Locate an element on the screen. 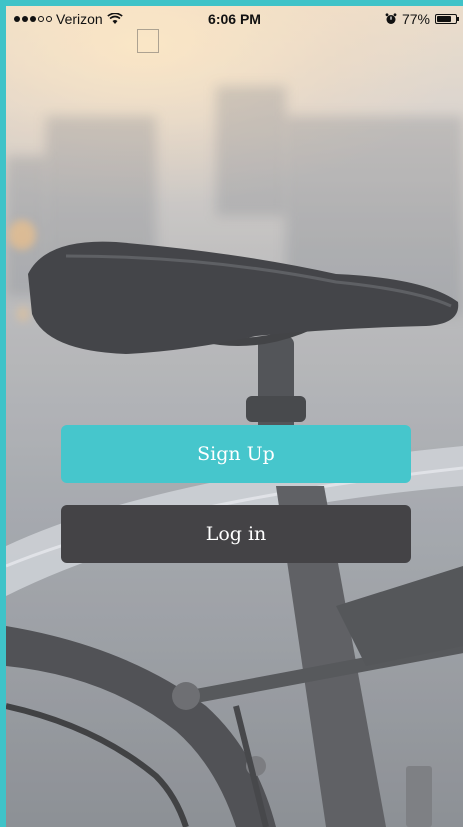 Image resolution: width=463 pixels, height=827 pixels. status-right: 77% is located at coordinates (422, 19).